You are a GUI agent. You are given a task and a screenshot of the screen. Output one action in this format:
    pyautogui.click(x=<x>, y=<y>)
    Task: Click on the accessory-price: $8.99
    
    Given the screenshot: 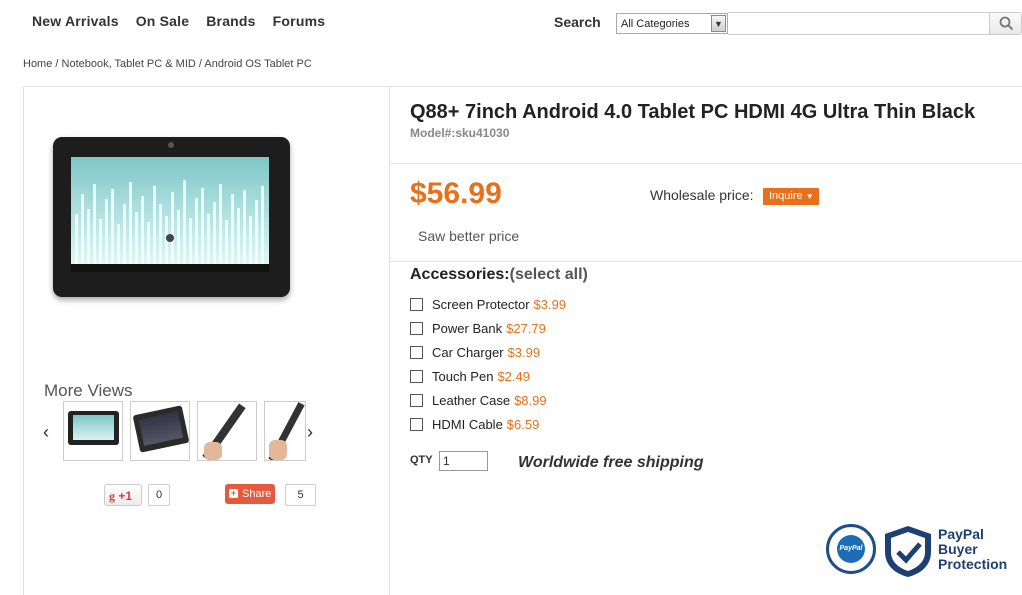 What is the action you would take?
    pyautogui.click(x=530, y=400)
    